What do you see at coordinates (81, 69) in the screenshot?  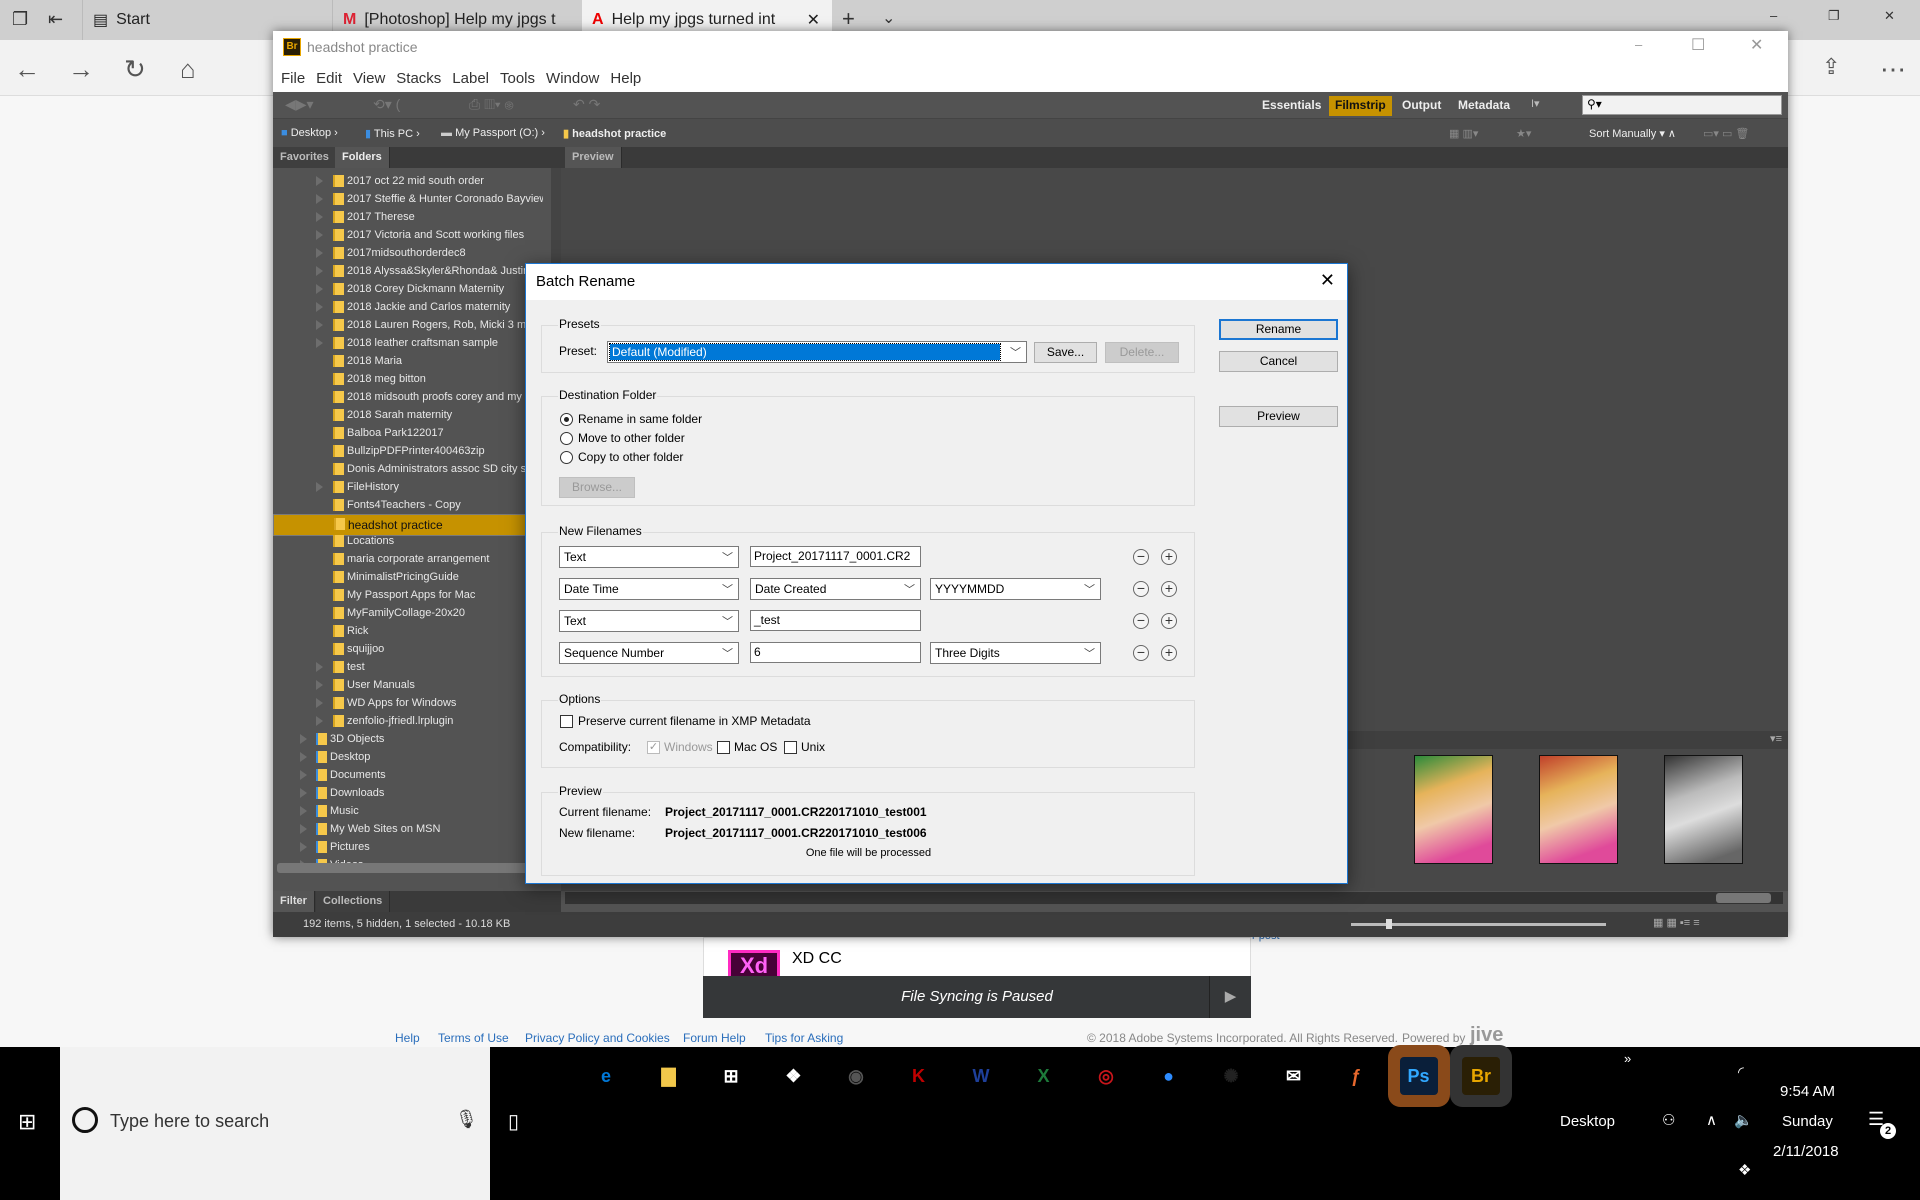 I see `forward-icon: →` at bounding box center [81, 69].